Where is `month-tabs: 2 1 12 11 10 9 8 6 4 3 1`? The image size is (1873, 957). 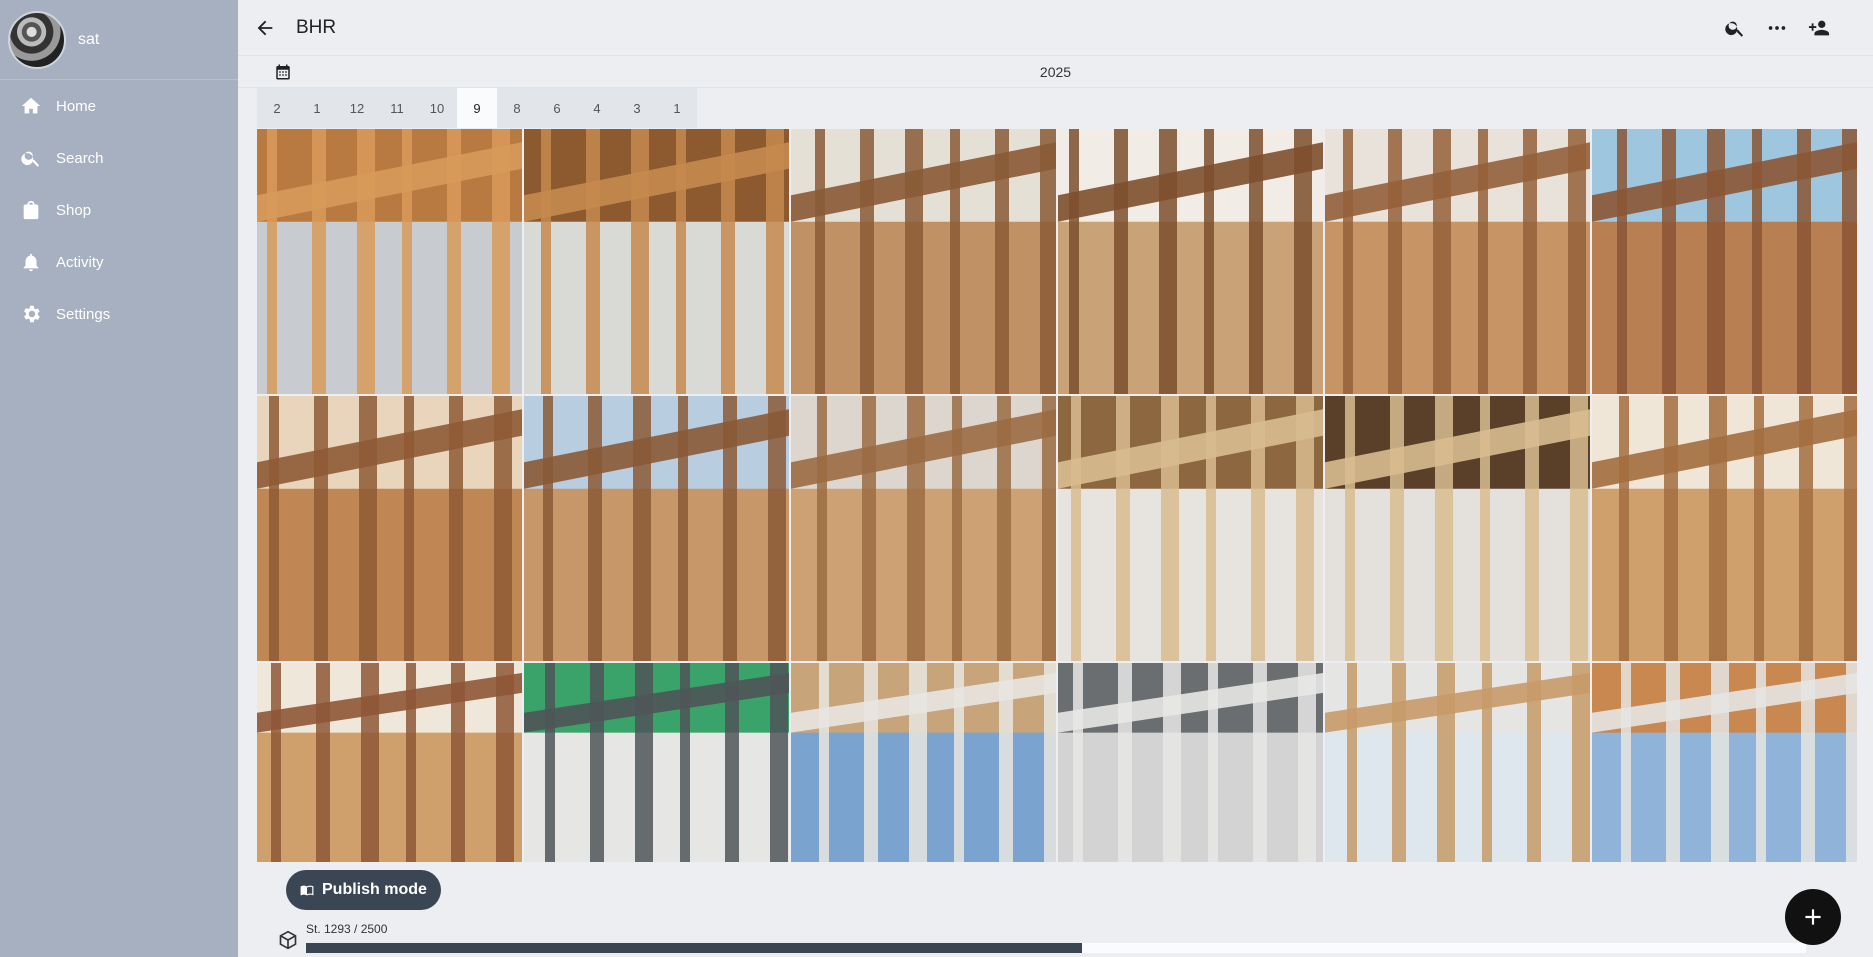
month-tabs: 2 1 12 11 10 9 8 6 4 3 1 is located at coordinates (477, 108).